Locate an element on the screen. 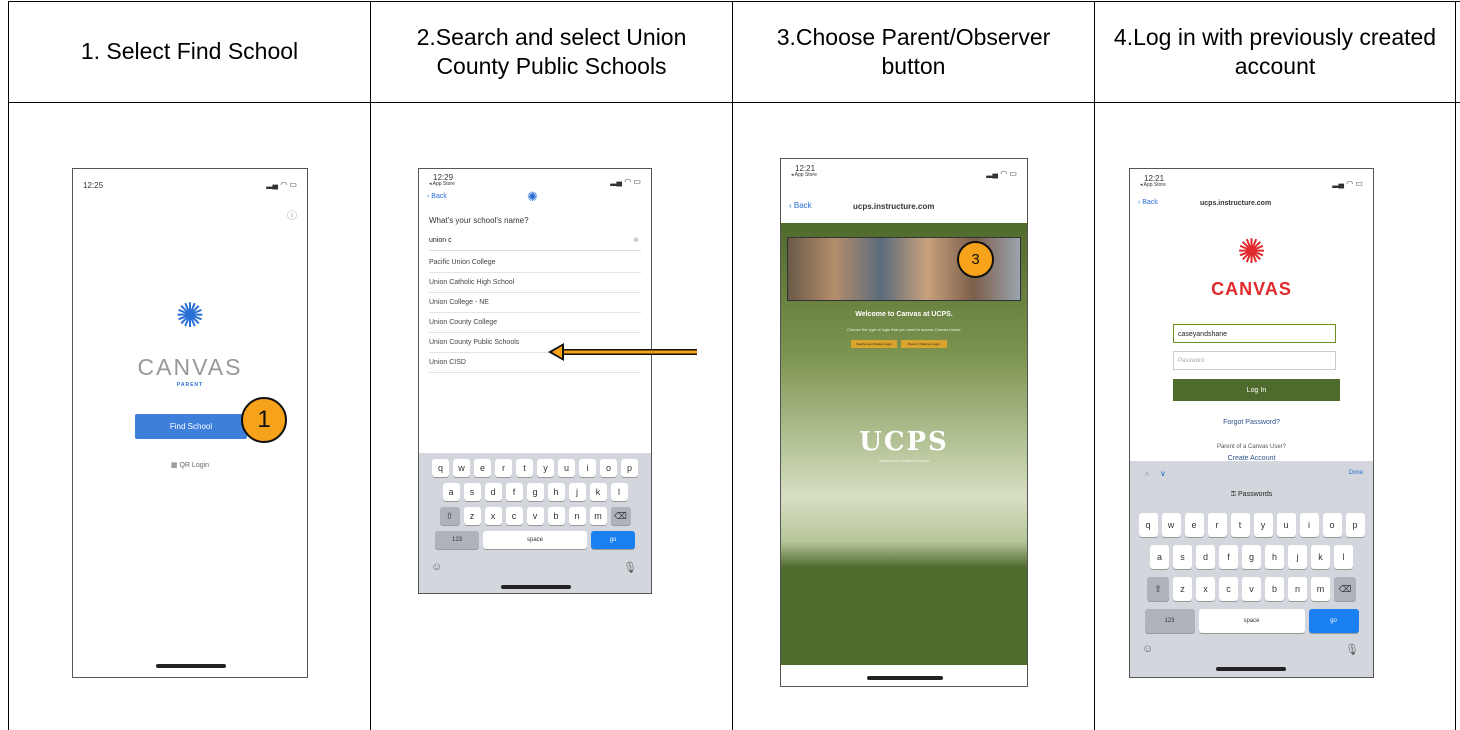 The width and height of the screenshot is (1460, 730). find-school-button: Find School is located at coordinates (191, 426).